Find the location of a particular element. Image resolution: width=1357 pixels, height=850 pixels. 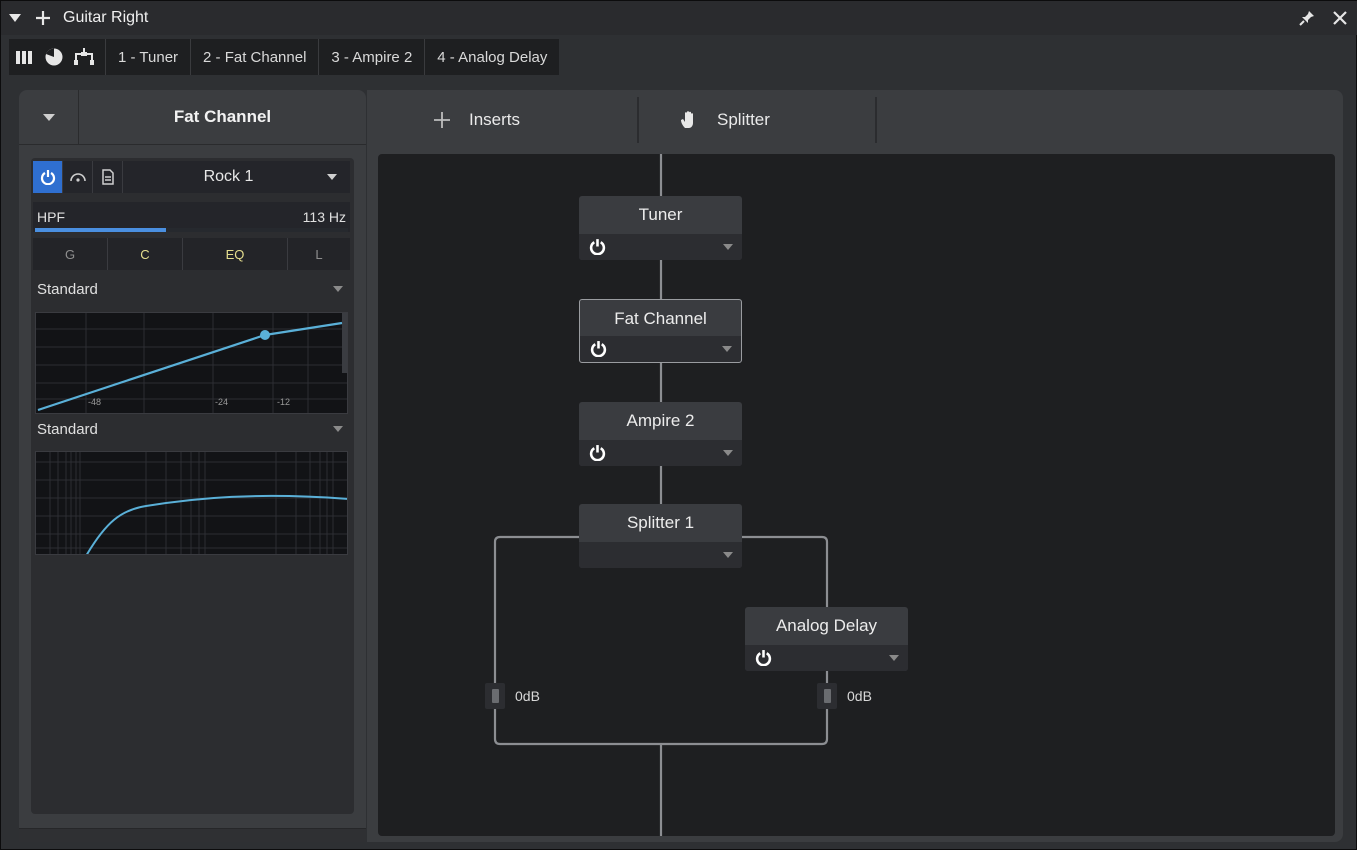

tab-ampire-2: 3 - Ampire 2 is located at coordinates (371, 57).